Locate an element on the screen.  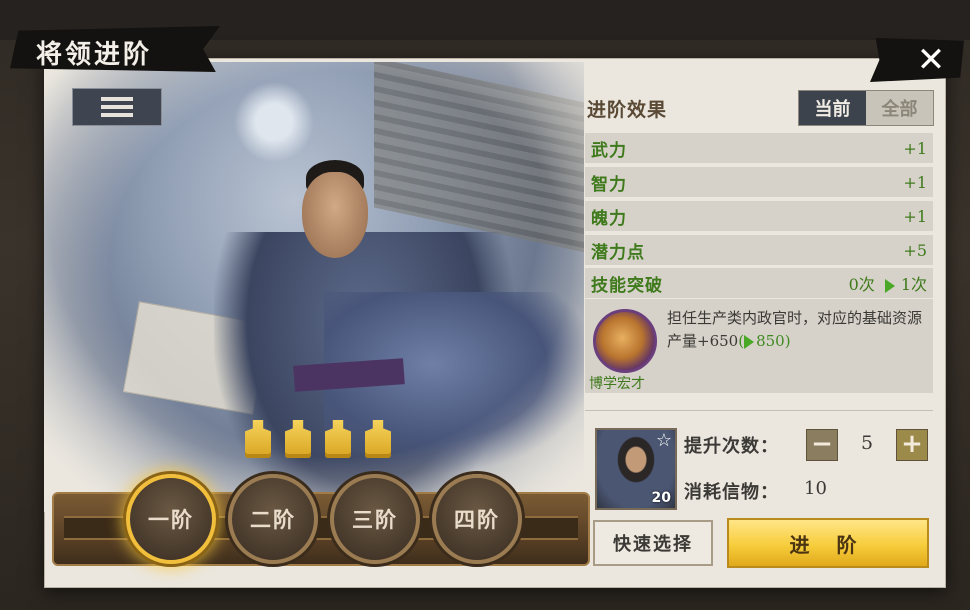
decrease-button: − is located at coordinates (822, 445).